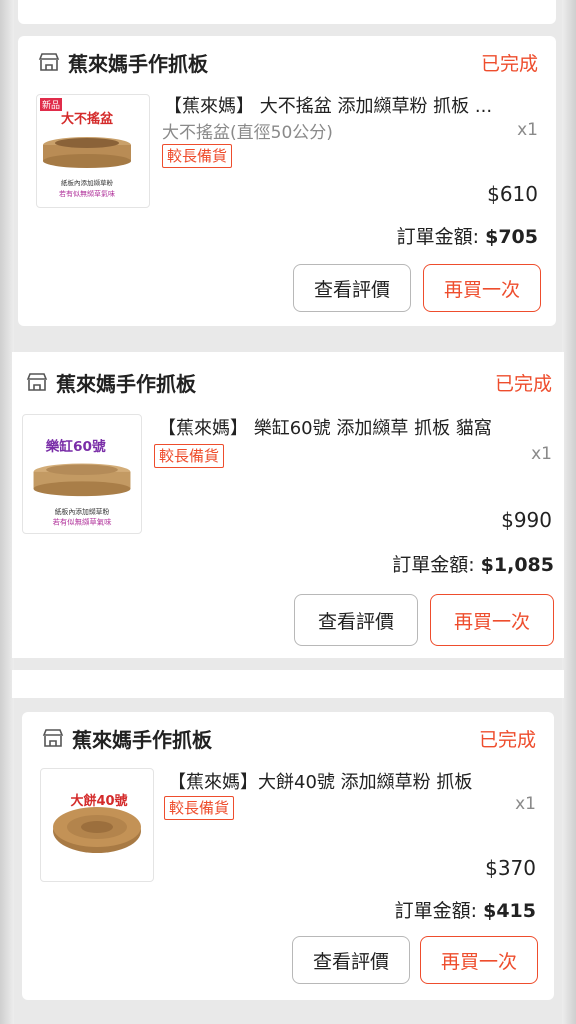 This screenshot has height=1024, width=576. I want to click on order-total: 訂單金額: $415, so click(465, 909).